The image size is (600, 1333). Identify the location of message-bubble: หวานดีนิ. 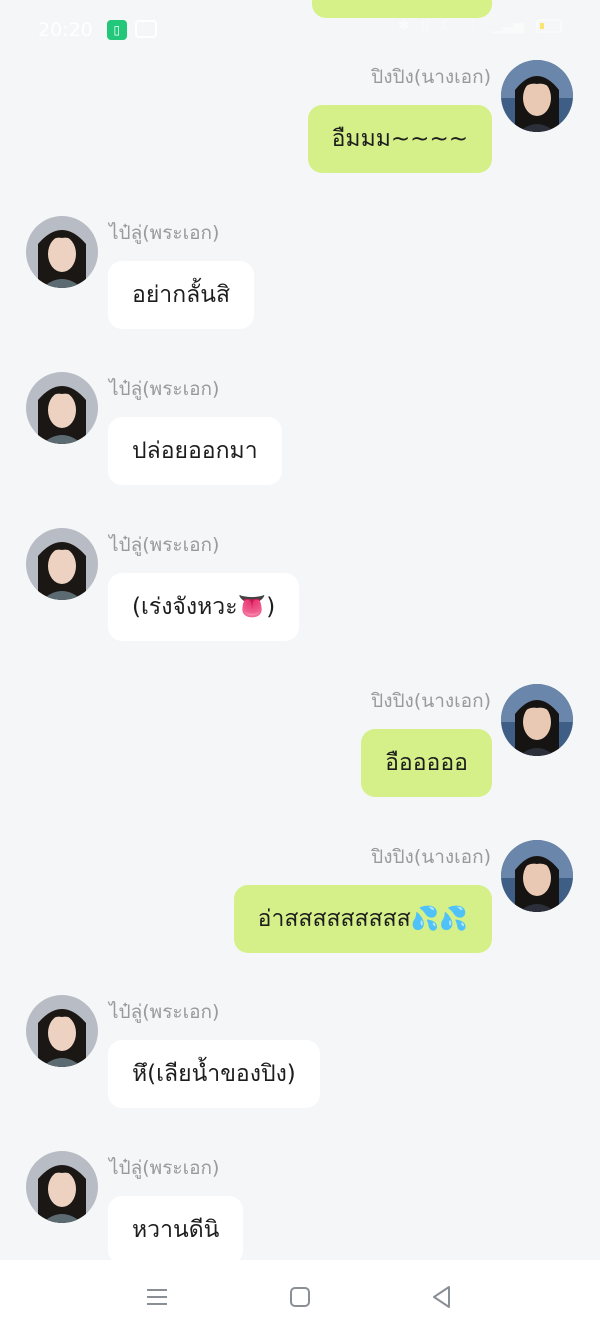
(176, 1228).